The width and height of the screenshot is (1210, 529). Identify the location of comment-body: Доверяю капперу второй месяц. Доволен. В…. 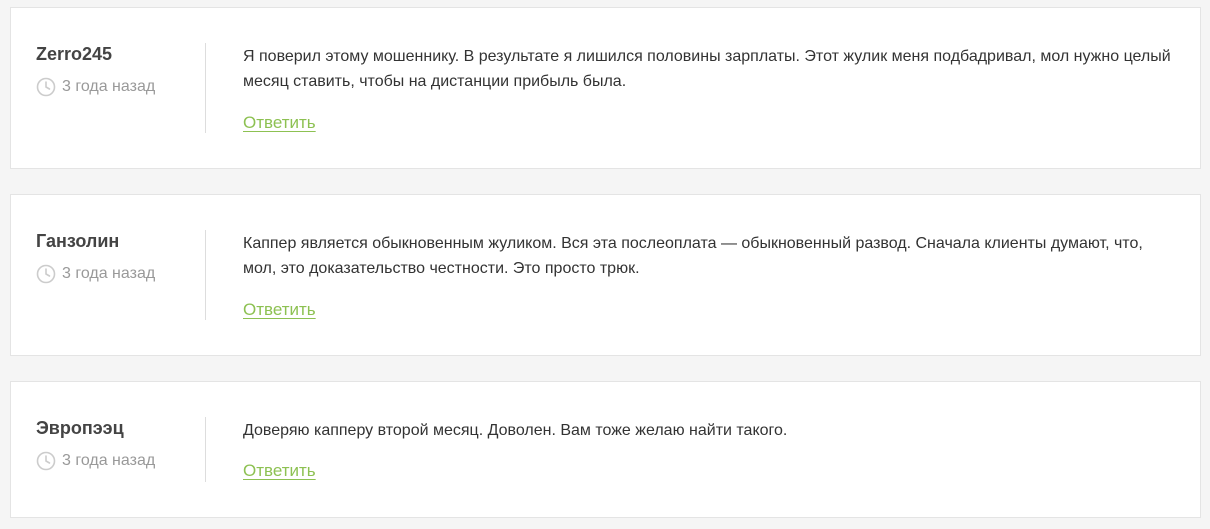
(708, 449).